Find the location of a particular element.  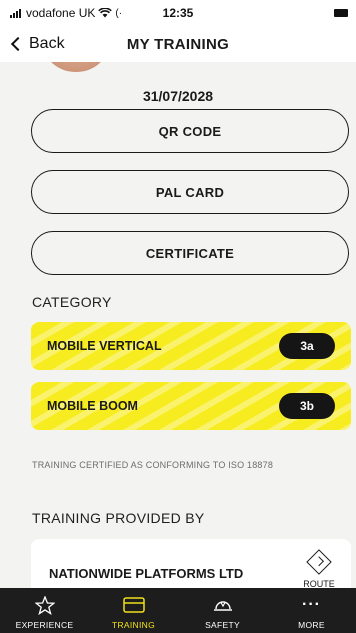

wifi-icon is located at coordinates (105, 13).